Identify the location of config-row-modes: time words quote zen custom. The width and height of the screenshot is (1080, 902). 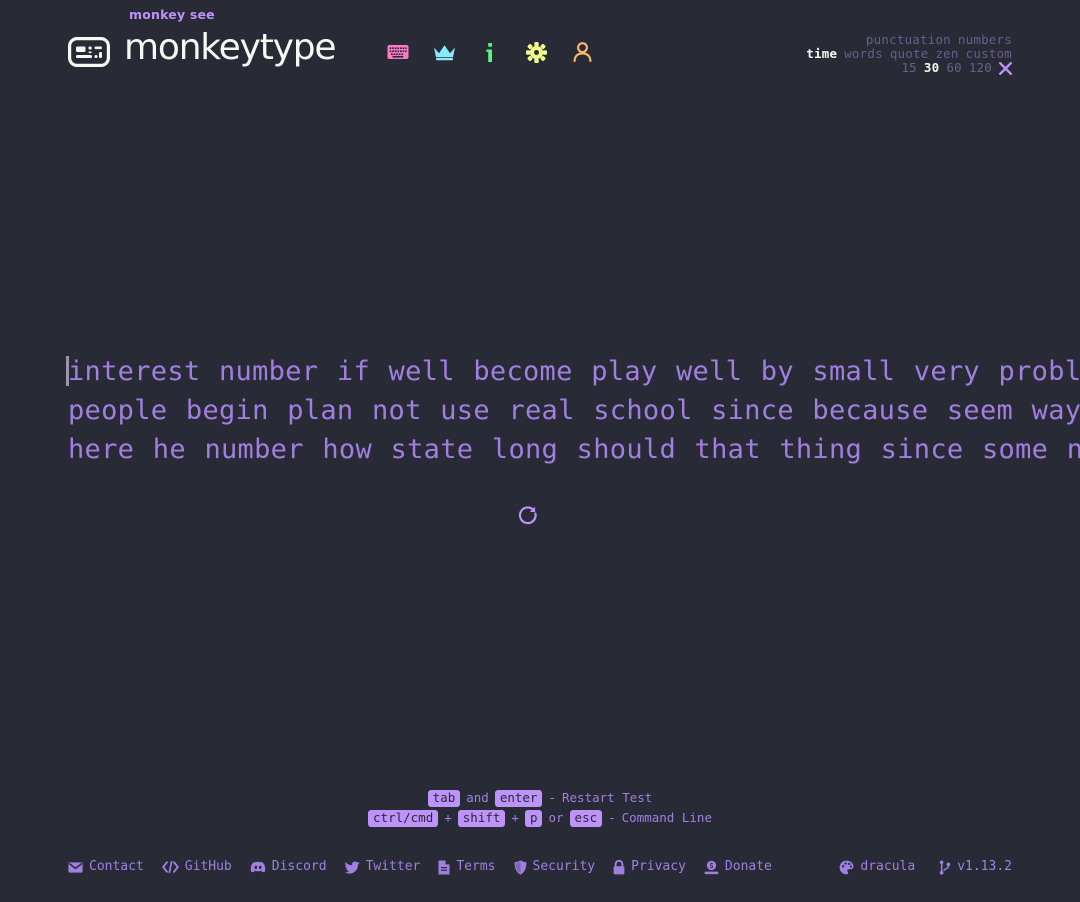
(909, 54).